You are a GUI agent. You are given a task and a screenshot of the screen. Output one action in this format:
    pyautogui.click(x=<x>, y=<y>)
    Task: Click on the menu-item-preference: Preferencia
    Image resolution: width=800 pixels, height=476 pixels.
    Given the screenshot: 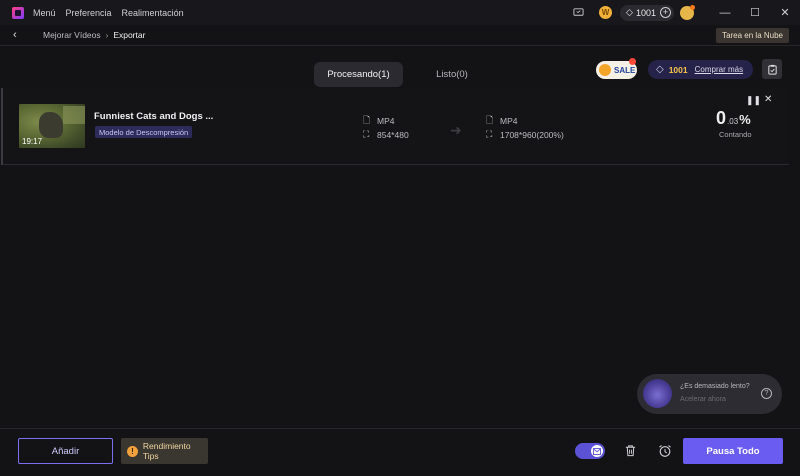 What is the action you would take?
    pyautogui.click(x=89, y=13)
    